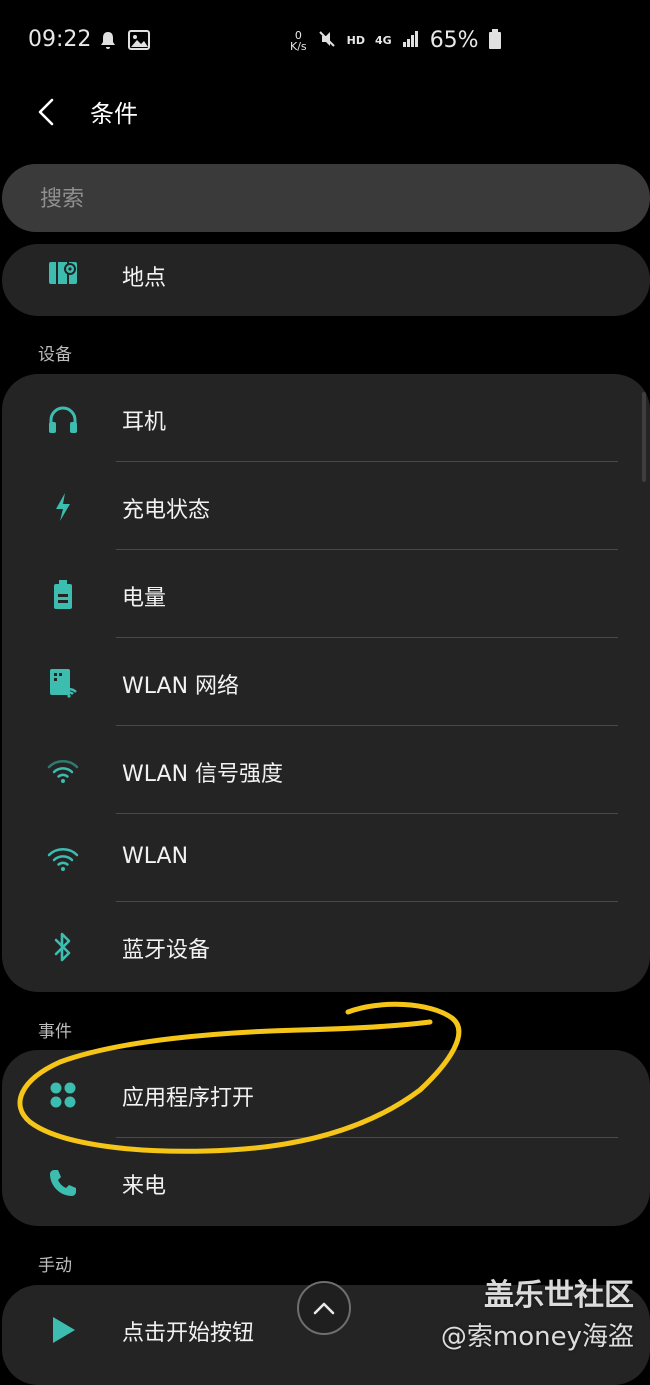 Image resolution: width=650 pixels, height=1385 pixels. What do you see at coordinates (63, 507) in the screenshot?
I see `lightning-icon` at bounding box center [63, 507].